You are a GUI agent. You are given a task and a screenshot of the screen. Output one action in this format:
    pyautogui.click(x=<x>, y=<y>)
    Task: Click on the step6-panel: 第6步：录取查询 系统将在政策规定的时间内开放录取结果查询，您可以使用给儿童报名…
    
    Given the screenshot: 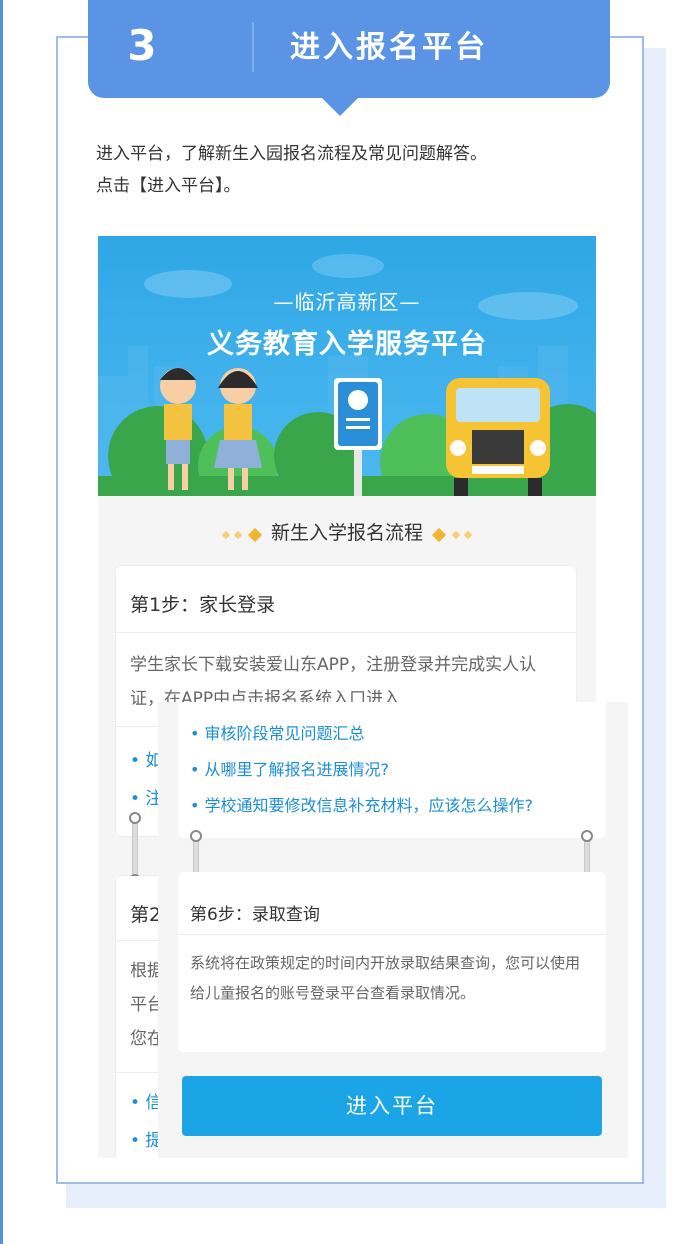 What is the action you would take?
    pyautogui.click(x=392, y=962)
    